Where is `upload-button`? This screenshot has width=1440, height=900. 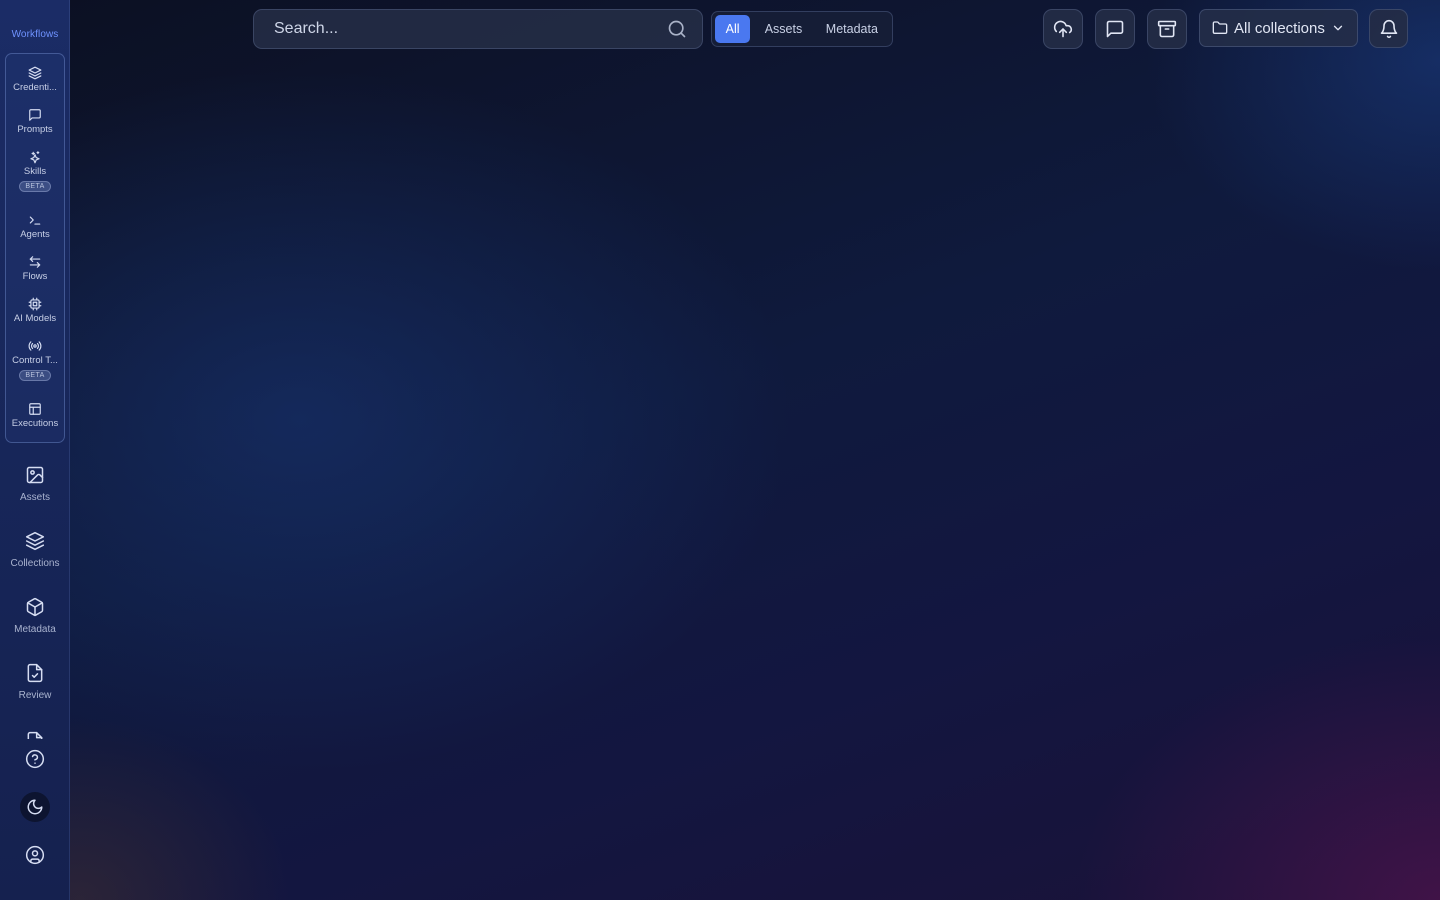 upload-button is located at coordinates (1063, 29).